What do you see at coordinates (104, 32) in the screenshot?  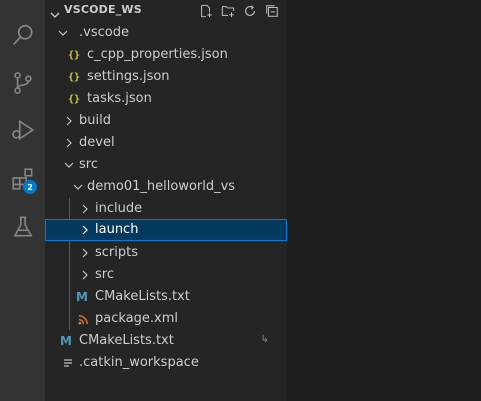 I see `tree-item-label: .vscode` at bounding box center [104, 32].